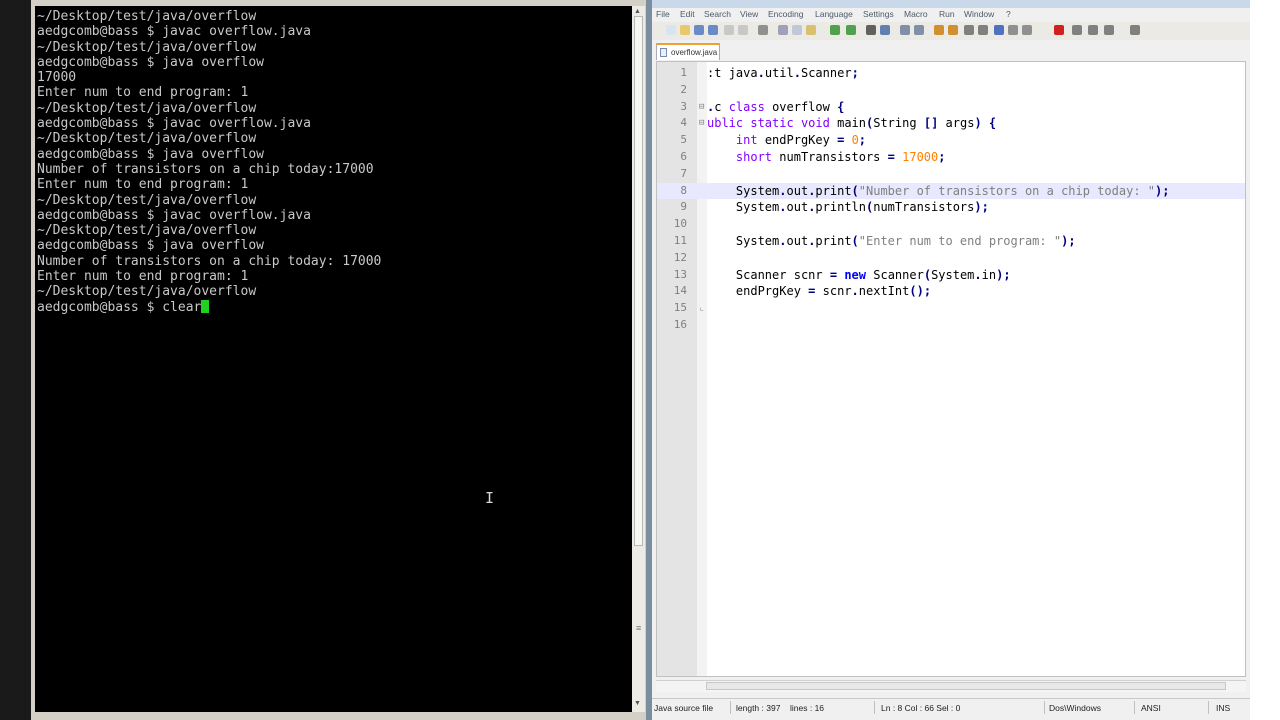 This screenshot has height=720, width=1280. I want to click on save-all-icon, so click(713, 30).